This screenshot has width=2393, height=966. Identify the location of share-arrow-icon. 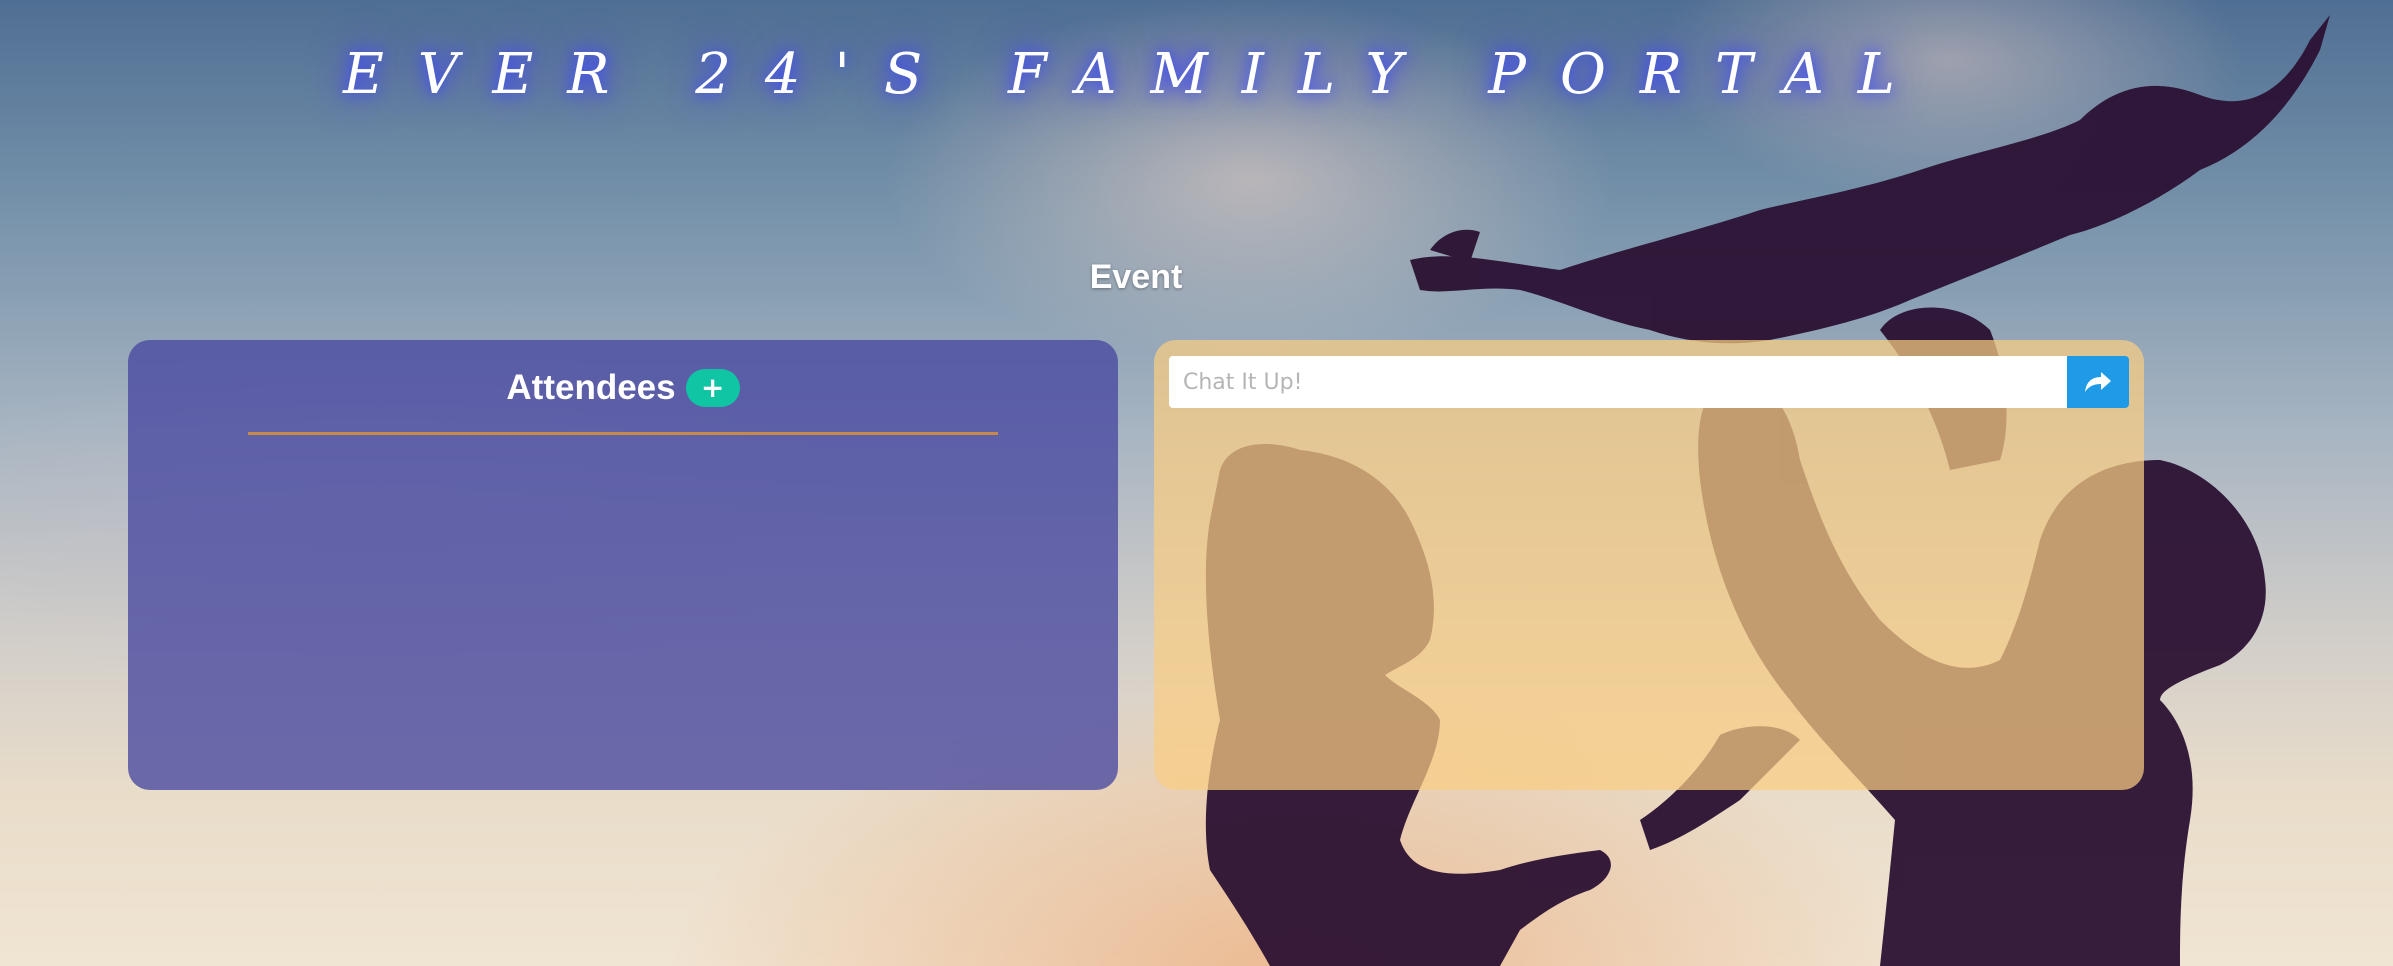
(2098, 382).